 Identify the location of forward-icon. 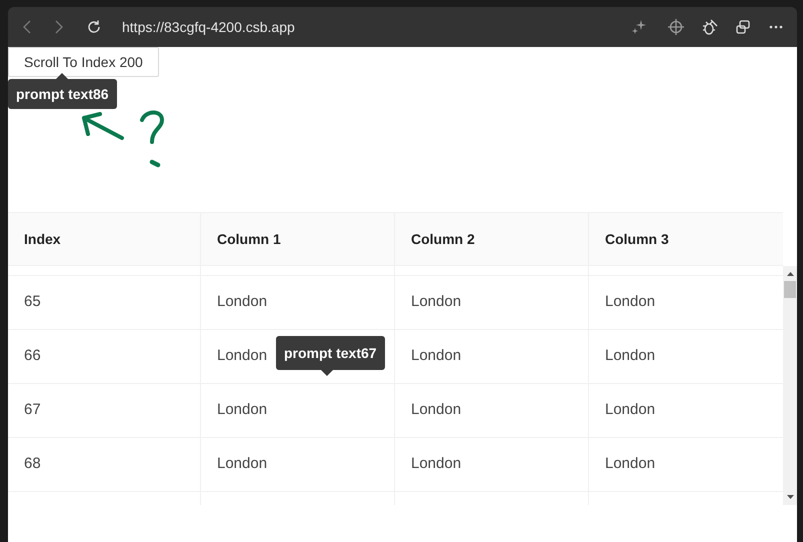
(59, 27).